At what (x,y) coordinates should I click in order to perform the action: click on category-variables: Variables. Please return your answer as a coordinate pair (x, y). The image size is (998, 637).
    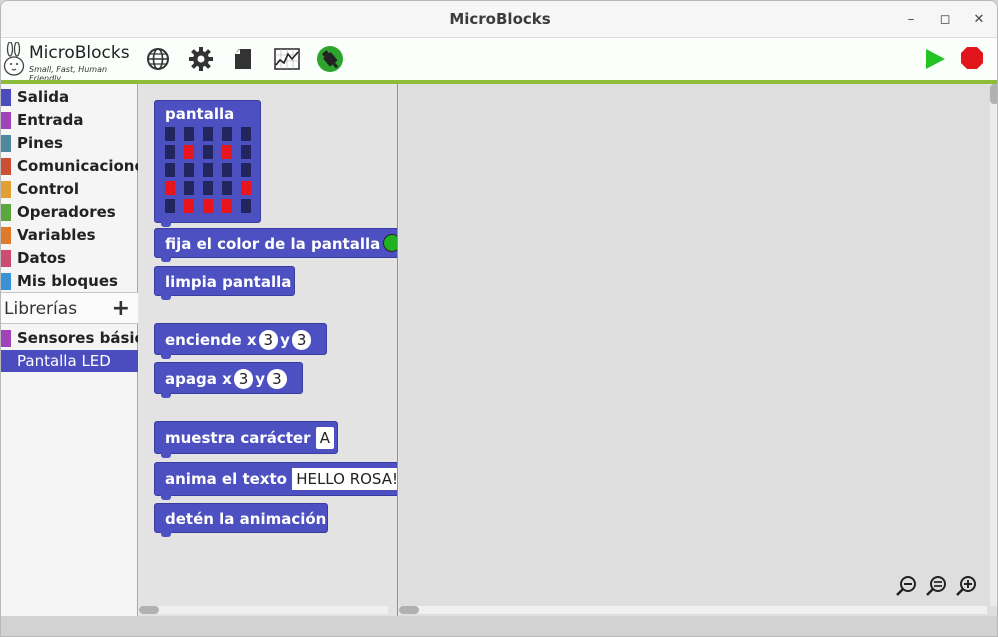
    Looking at the image, I should click on (69, 235).